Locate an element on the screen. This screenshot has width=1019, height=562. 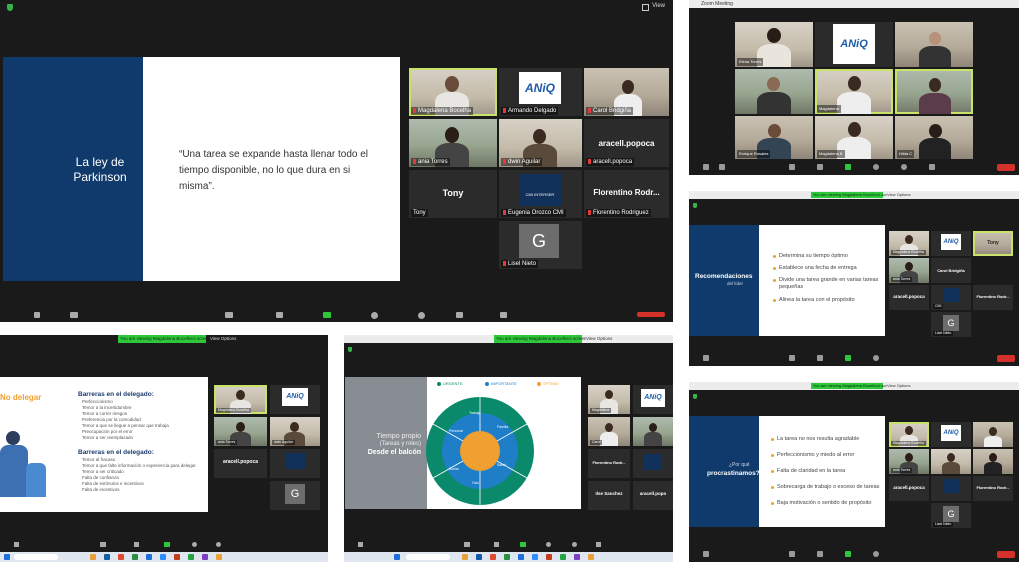
video-tile: Elena Torres is located at coordinates (774, 44).